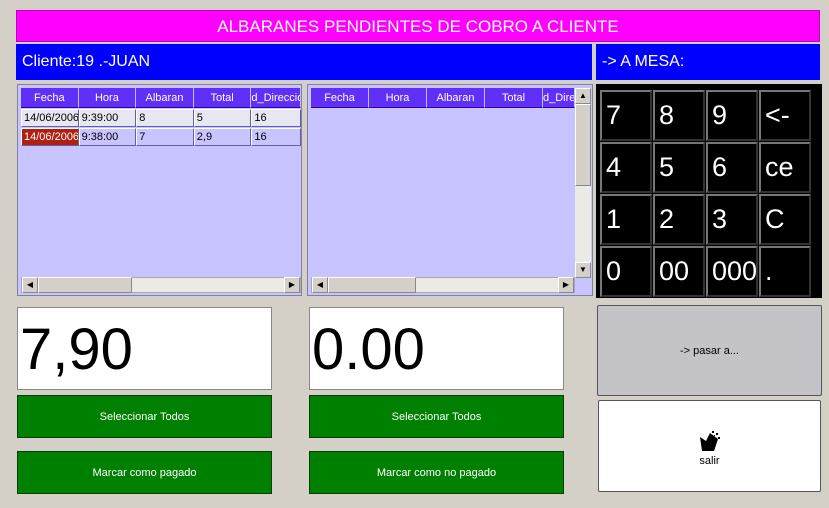  What do you see at coordinates (732, 271) in the screenshot?
I see `keypad-key: 000` at bounding box center [732, 271].